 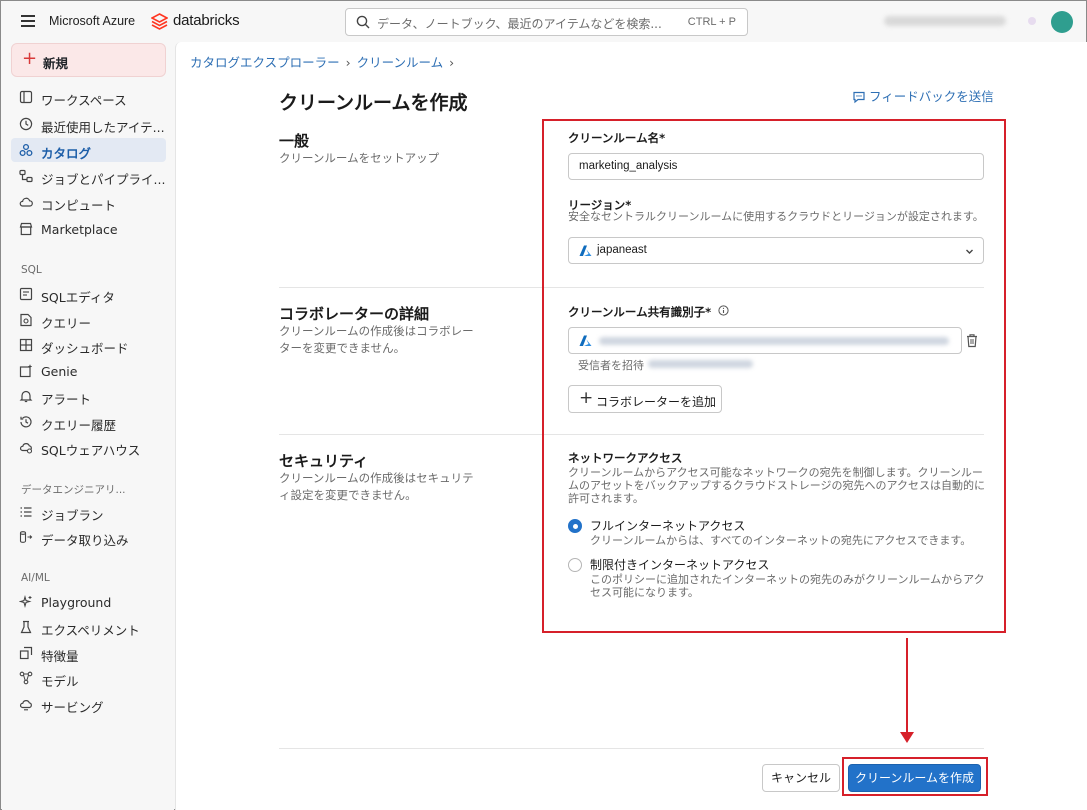 I want to click on search-shortcut: CTRL + P, so click(x=711, y=22).